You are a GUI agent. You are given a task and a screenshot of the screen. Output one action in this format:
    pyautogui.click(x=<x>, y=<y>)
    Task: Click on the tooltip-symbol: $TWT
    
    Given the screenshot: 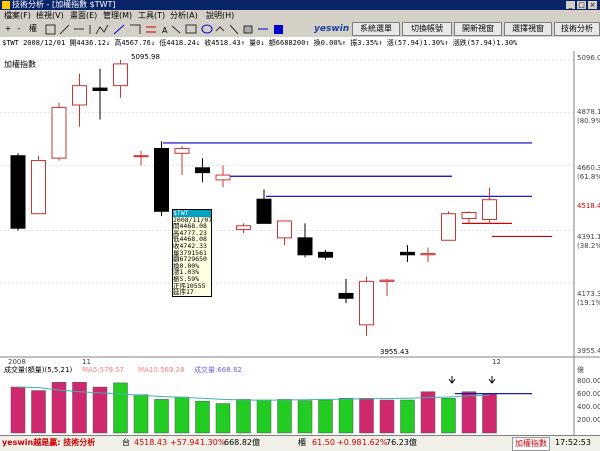 What is the action you would take?
    pyautogui.click(x=192, y=213)
    